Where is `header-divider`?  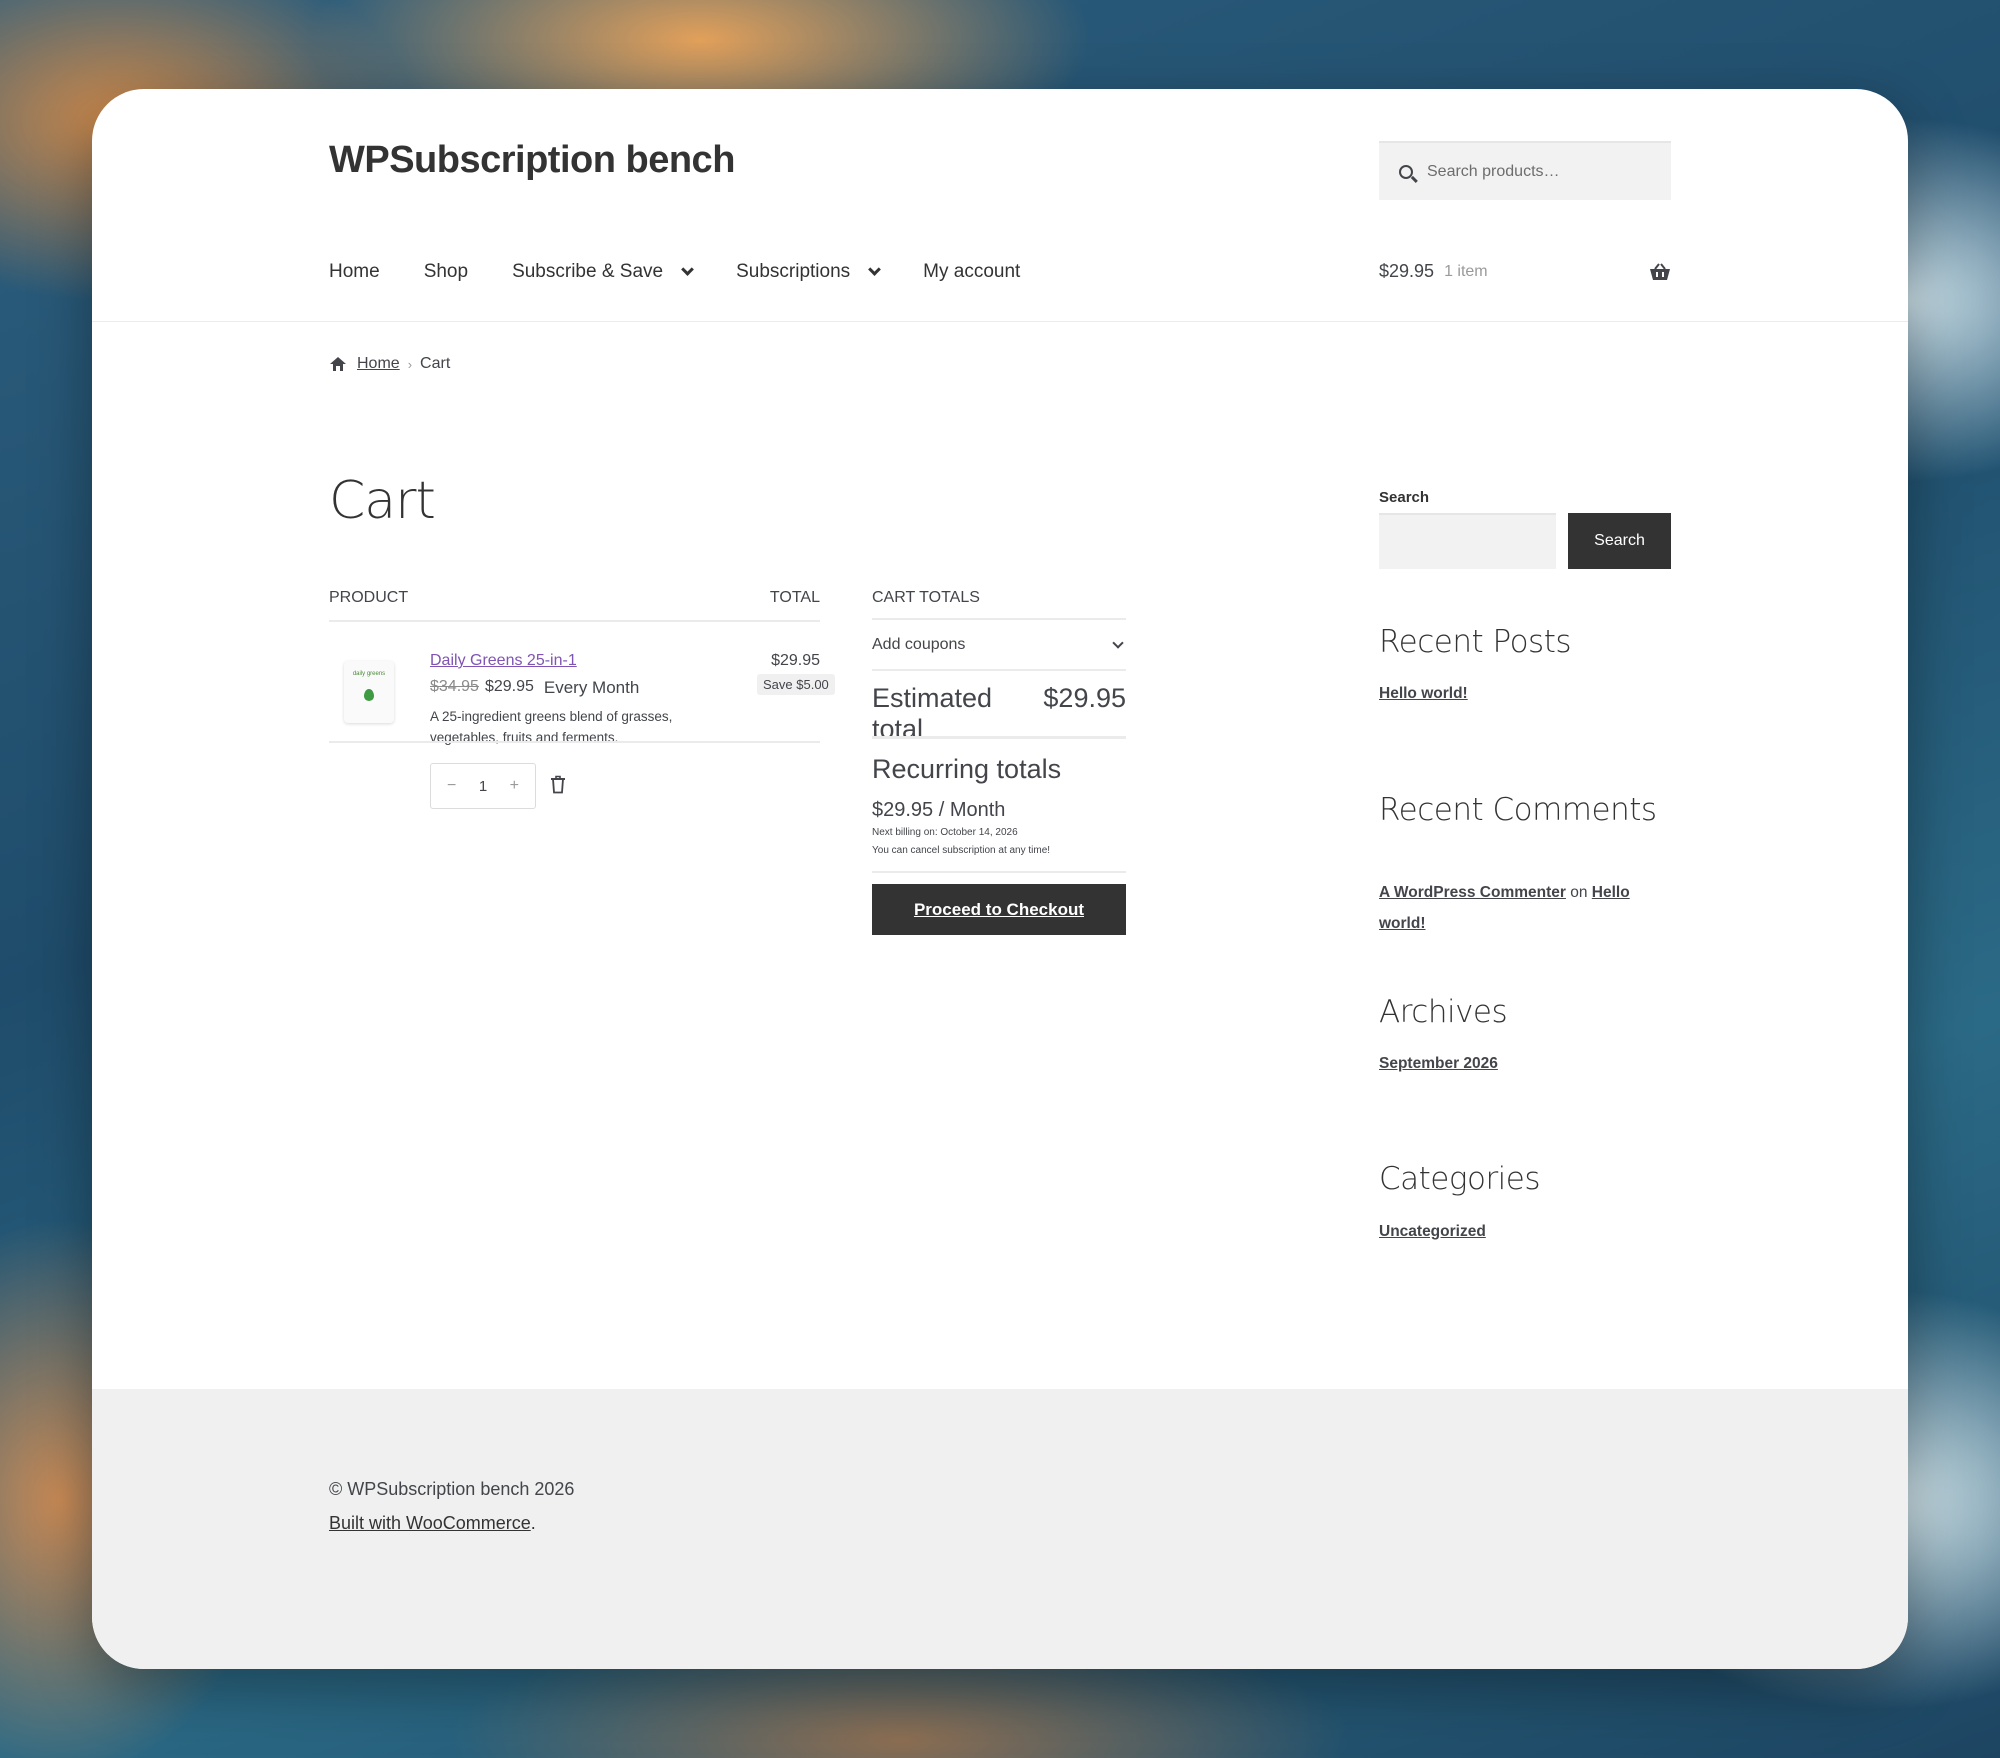
header-divider is located at coordinates (1000, 321).